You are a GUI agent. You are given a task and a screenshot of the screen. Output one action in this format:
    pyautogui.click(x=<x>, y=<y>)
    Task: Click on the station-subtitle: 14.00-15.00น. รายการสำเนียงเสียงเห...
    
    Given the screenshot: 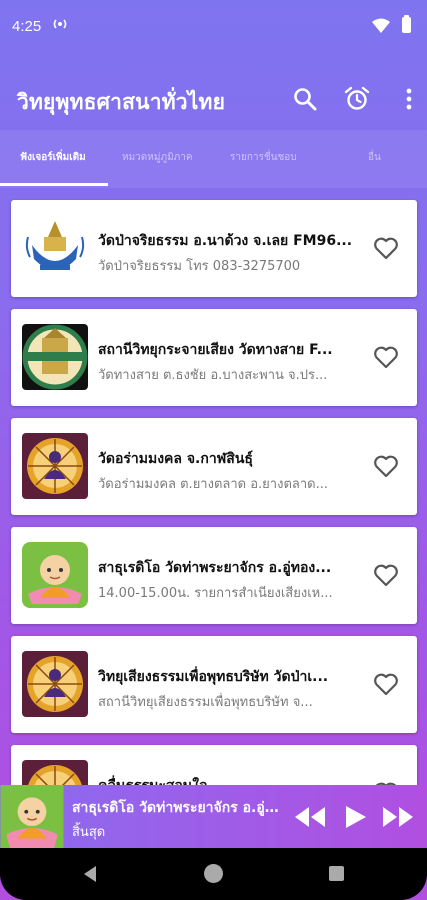 What is the action you would take?
    pyautogui.click(x=215, y=593)
    